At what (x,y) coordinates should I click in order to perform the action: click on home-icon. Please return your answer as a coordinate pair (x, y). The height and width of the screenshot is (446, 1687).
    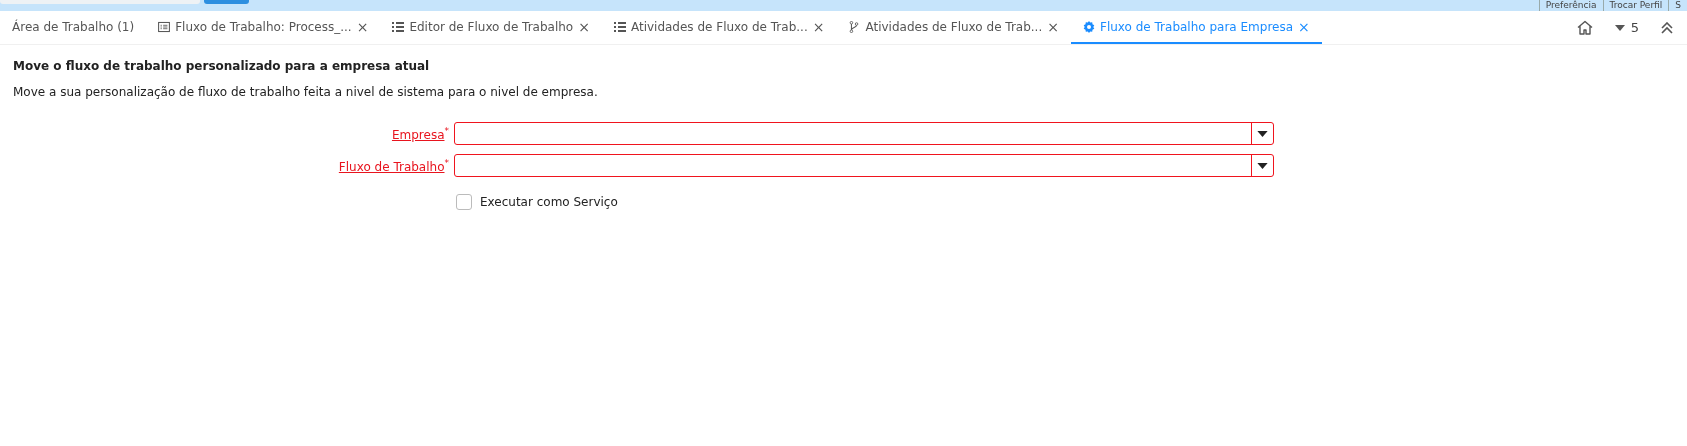
    Looking at the image, I should click on (1584, 27).